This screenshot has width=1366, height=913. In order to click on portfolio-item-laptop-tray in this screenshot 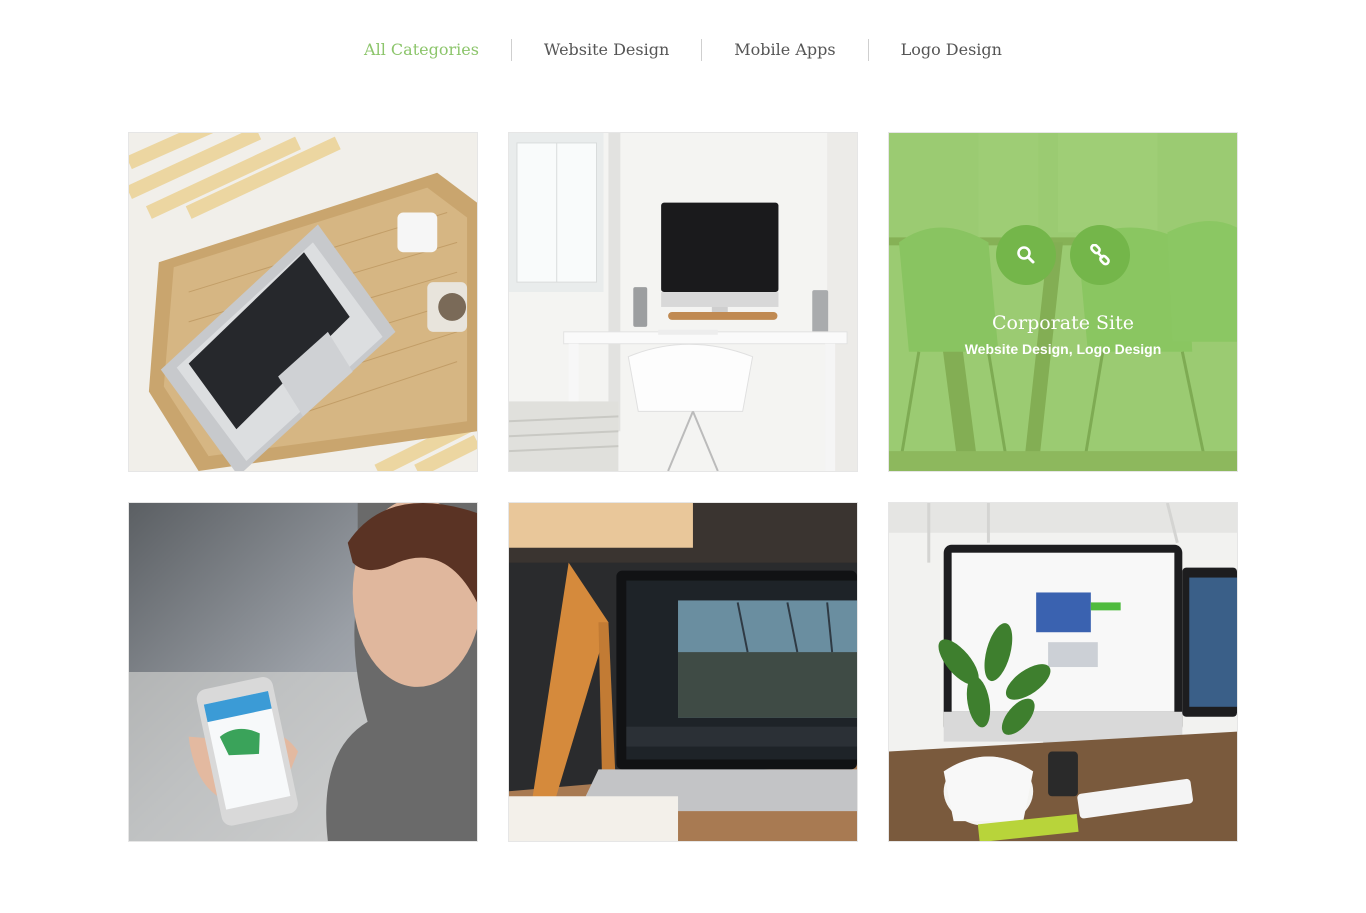, I will do `click(303, 302)`.